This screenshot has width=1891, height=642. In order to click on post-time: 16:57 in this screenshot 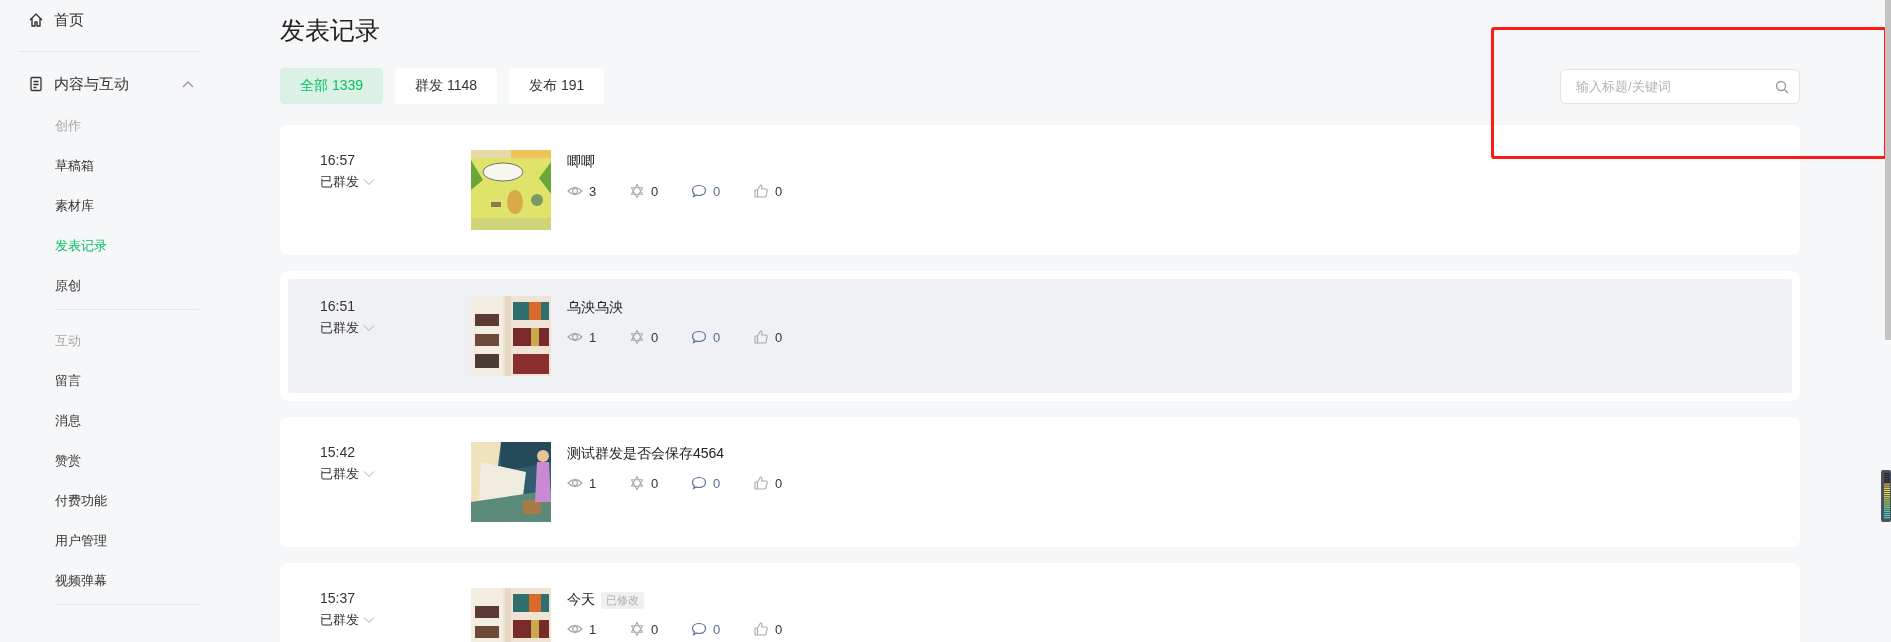, I will do `click(338, 160)`.